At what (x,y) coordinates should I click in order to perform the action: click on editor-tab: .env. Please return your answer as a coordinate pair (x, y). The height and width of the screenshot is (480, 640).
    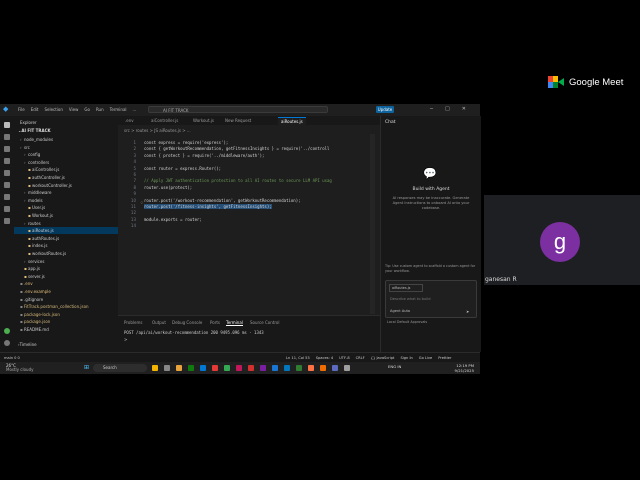
    Looking at the image, I should click on (129, 121).